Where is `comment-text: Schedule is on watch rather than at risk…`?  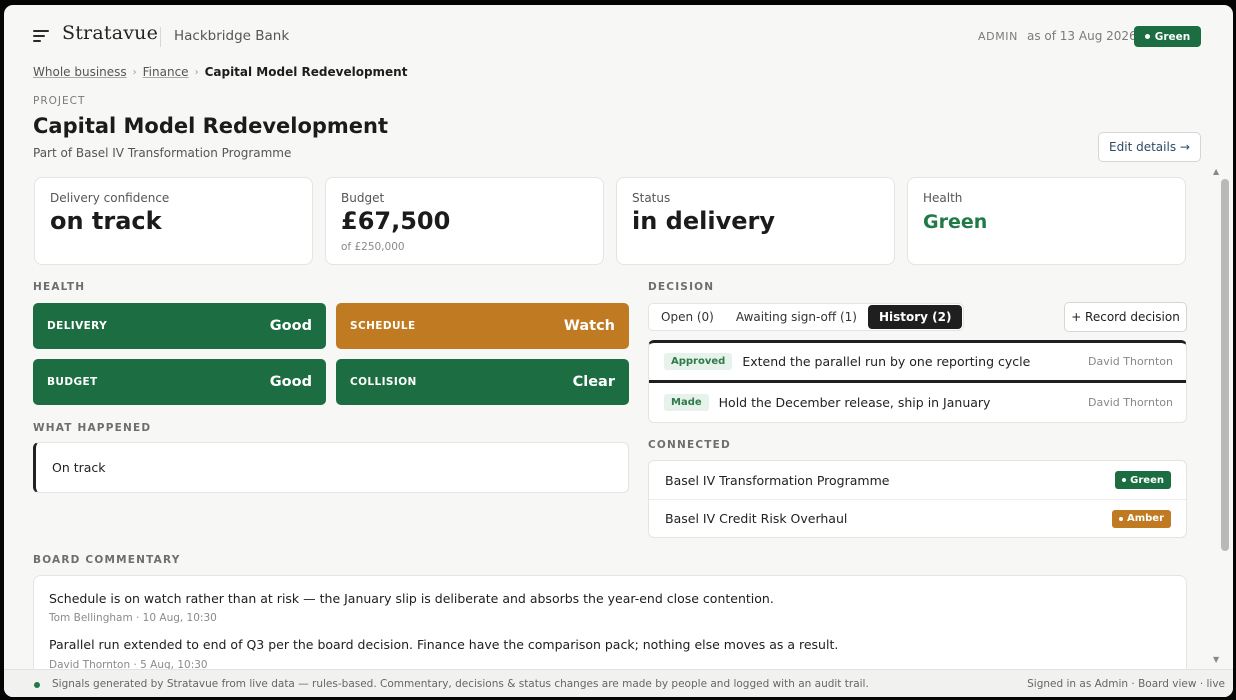
comment-text: Schedule is on watch rather than at risk… is located at coordinates (411, 598).